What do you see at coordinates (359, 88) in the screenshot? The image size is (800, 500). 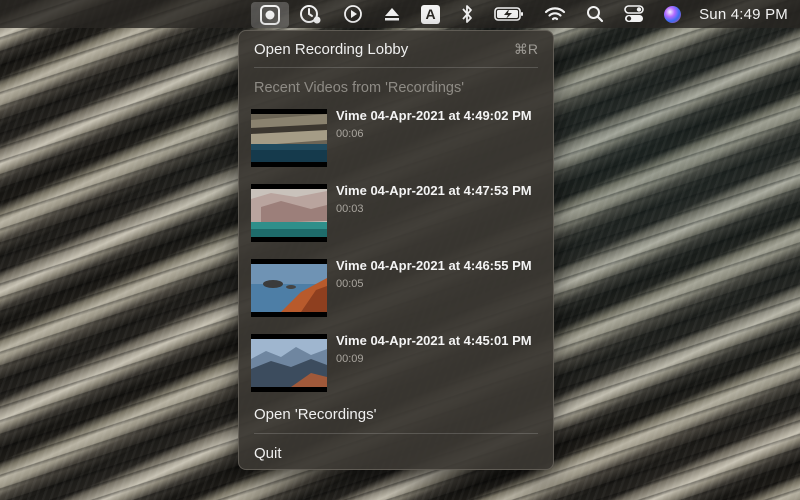 I see `recent-videos-header-label: Recent Videos from 'Recordings'` at bounding box center [359, 88].